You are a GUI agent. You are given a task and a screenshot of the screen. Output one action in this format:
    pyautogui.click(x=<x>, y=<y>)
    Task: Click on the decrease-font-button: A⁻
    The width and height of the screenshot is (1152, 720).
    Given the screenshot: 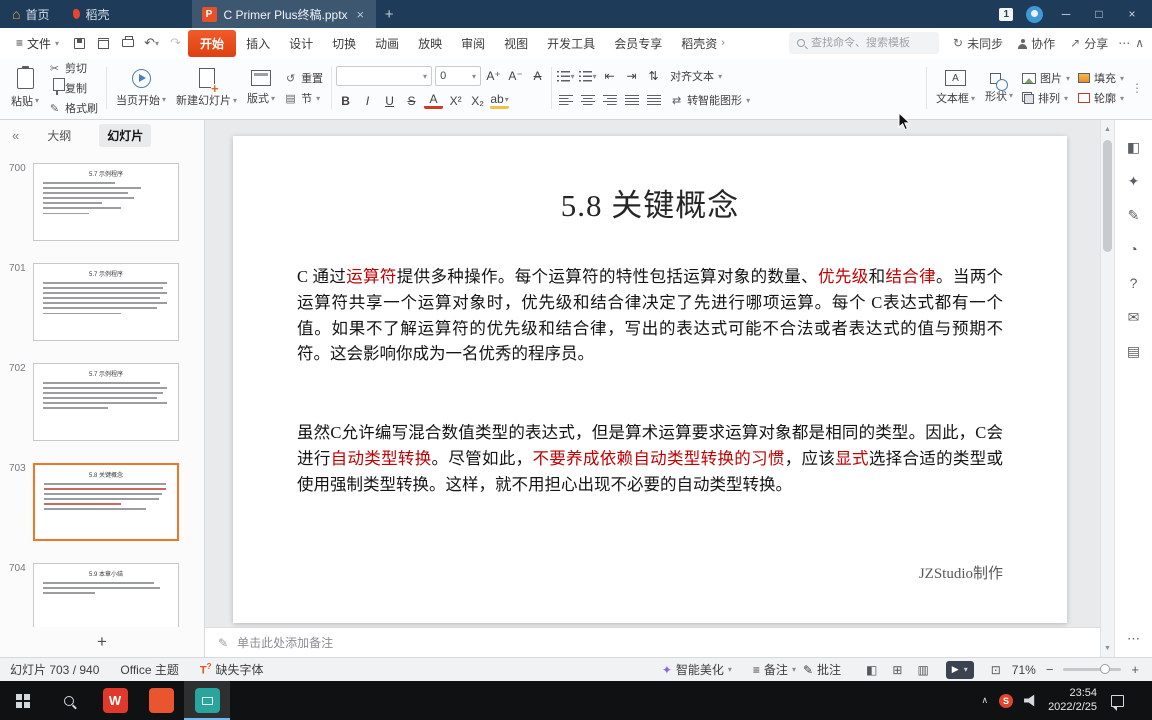 What is the action you would take?
    pyautogui.click(x=515, y=76)
    